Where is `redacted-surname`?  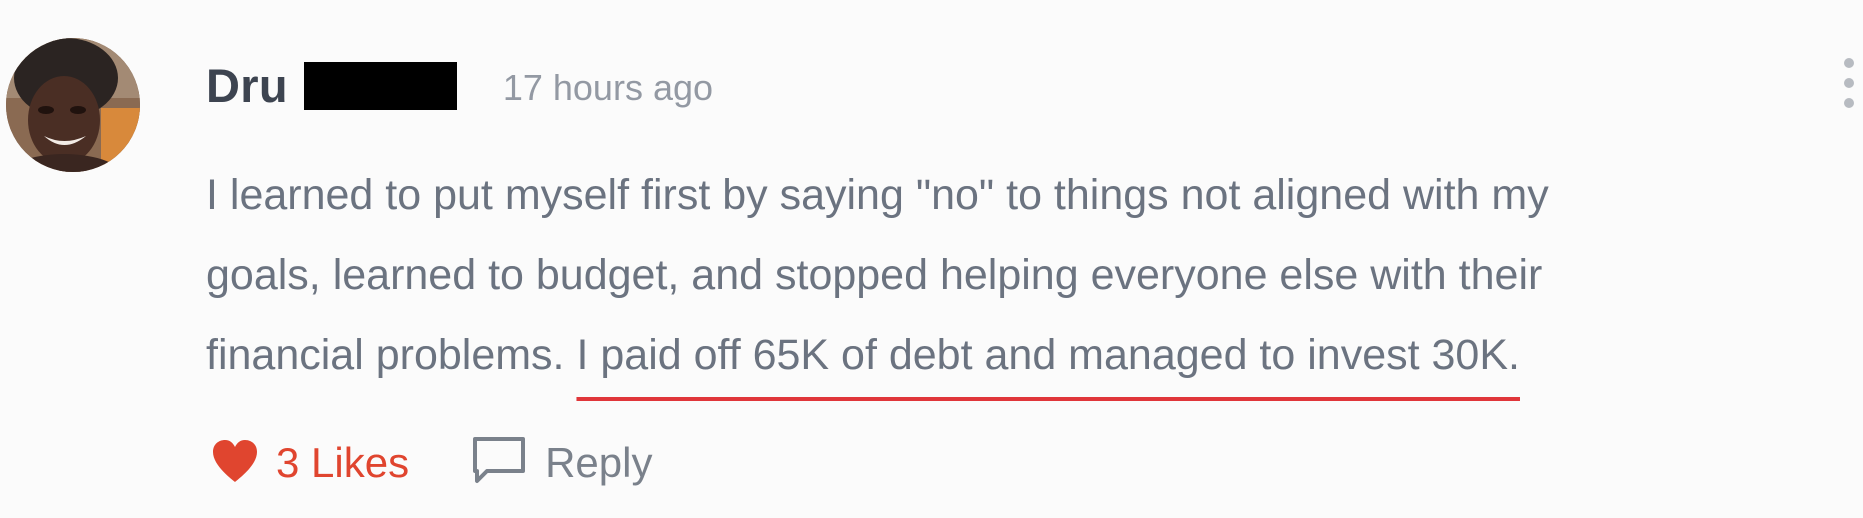
redacted-surname is located at coordinates (380, 86).